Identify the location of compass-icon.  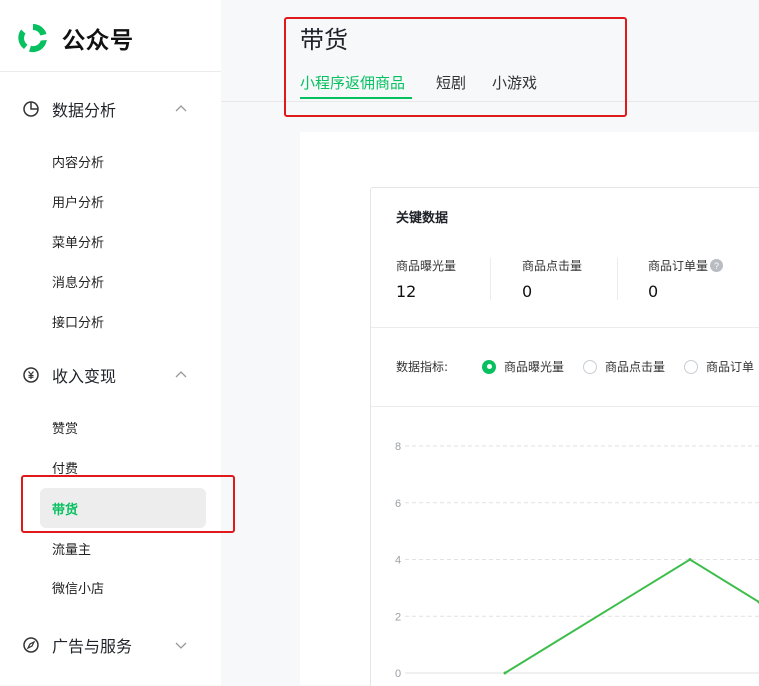
(31, 645).